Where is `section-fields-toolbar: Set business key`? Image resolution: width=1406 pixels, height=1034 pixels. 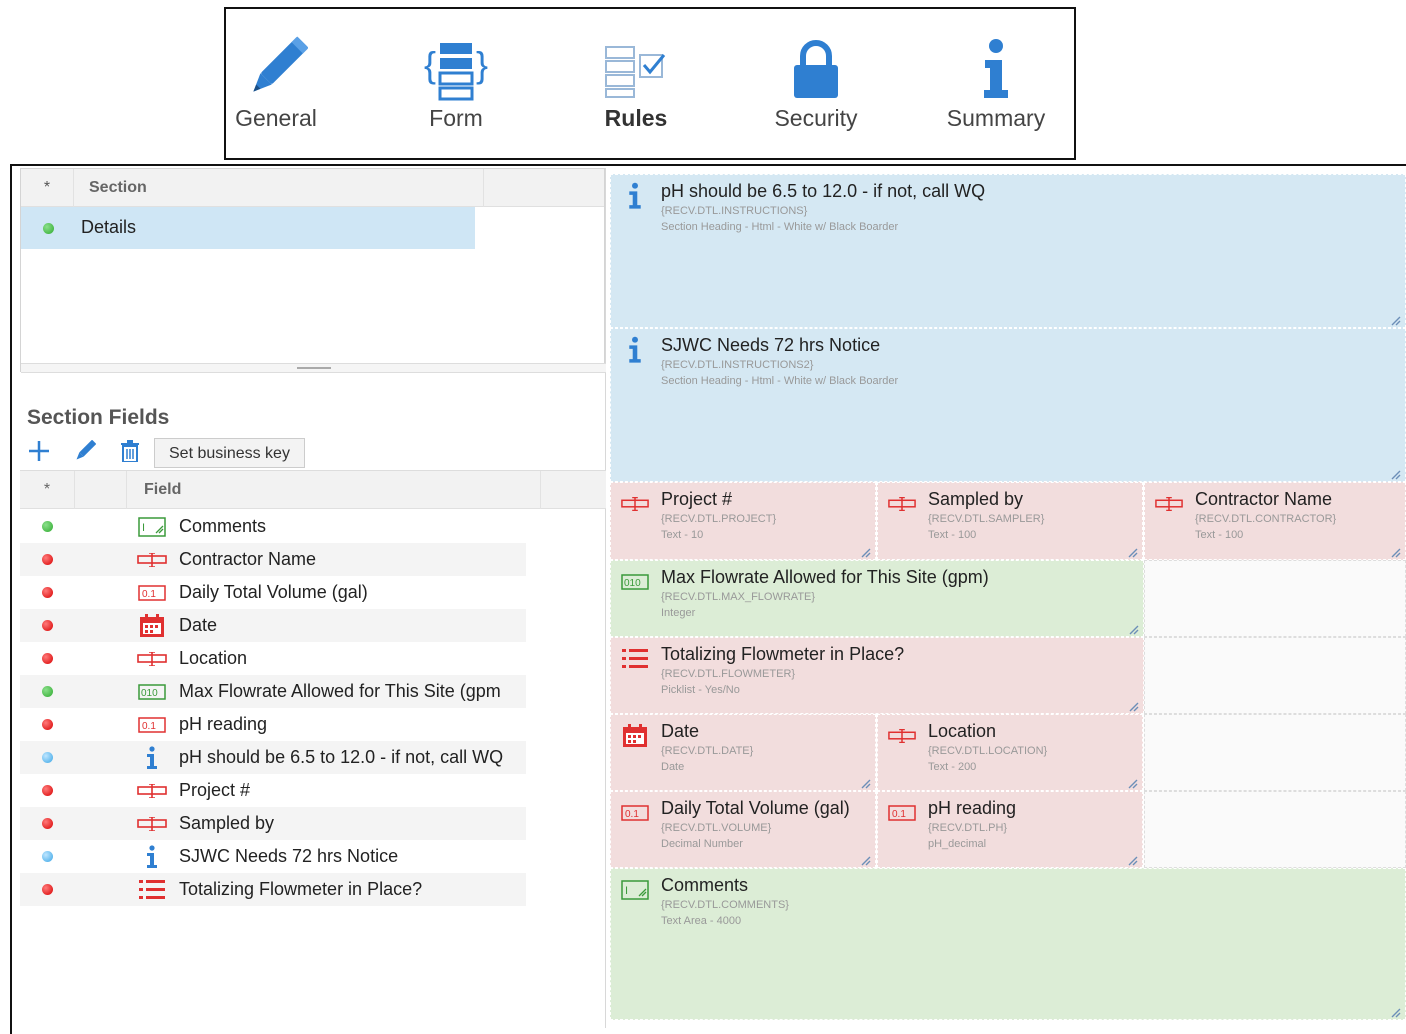 section-fields-toolbar: Set business key is located at coordinates (228, 453).